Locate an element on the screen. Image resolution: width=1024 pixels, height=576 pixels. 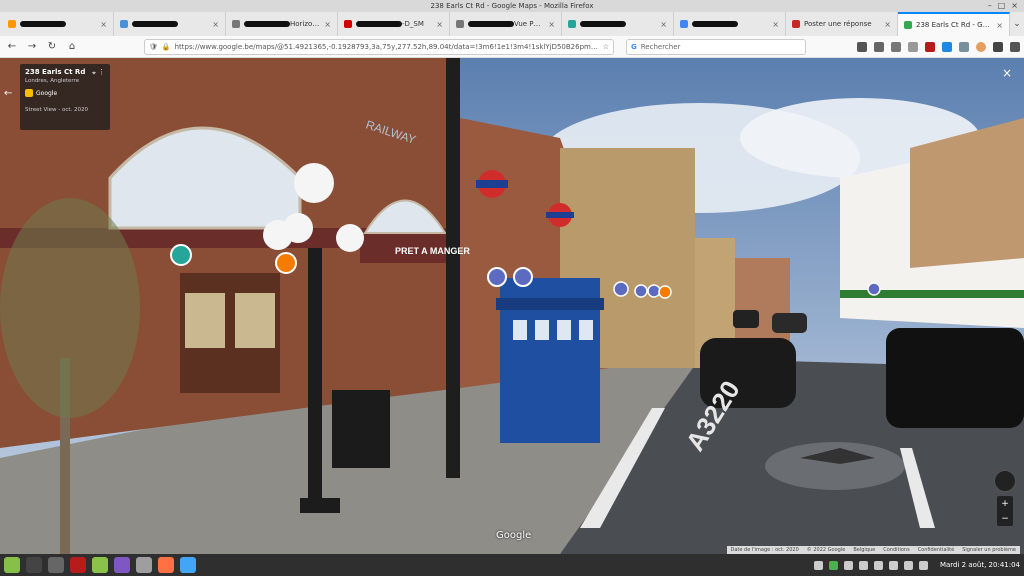
tab-title: 238 Earls Ct Rd - Google is located at coordinates (954, 25).